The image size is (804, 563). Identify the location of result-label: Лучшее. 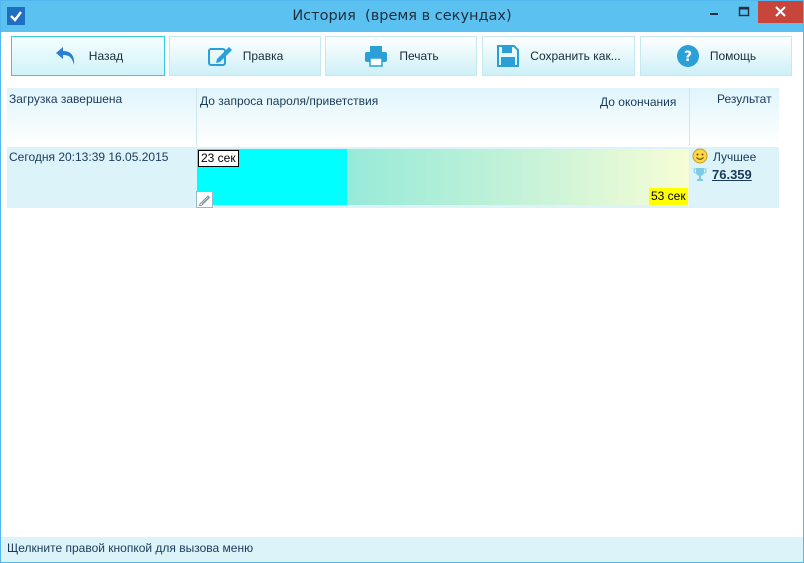
(735, 157).